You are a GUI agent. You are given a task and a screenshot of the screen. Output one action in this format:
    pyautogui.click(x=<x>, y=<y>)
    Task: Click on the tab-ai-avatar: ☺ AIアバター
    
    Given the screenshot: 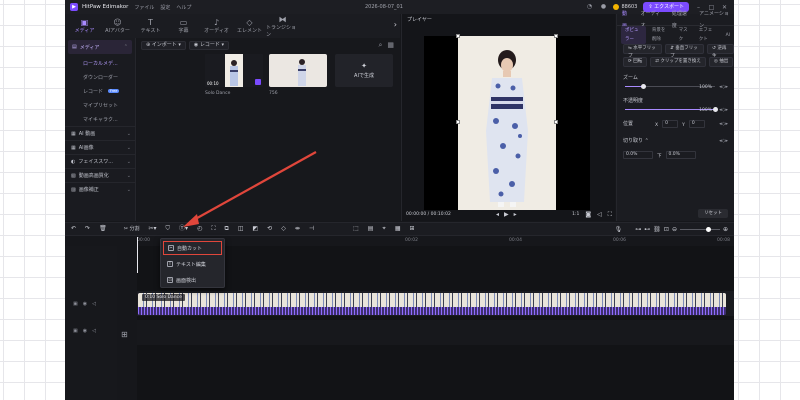 What is the action you would take?
    pyautogui.click(x=117, y=26)
    